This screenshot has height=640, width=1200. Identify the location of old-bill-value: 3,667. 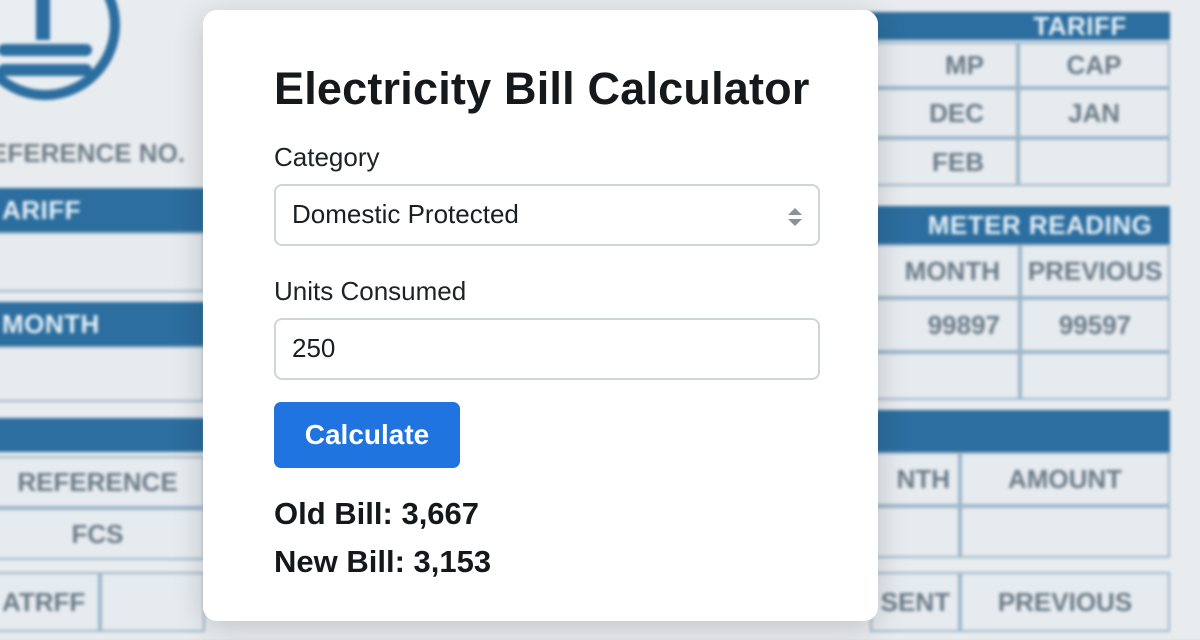
(440, 513).